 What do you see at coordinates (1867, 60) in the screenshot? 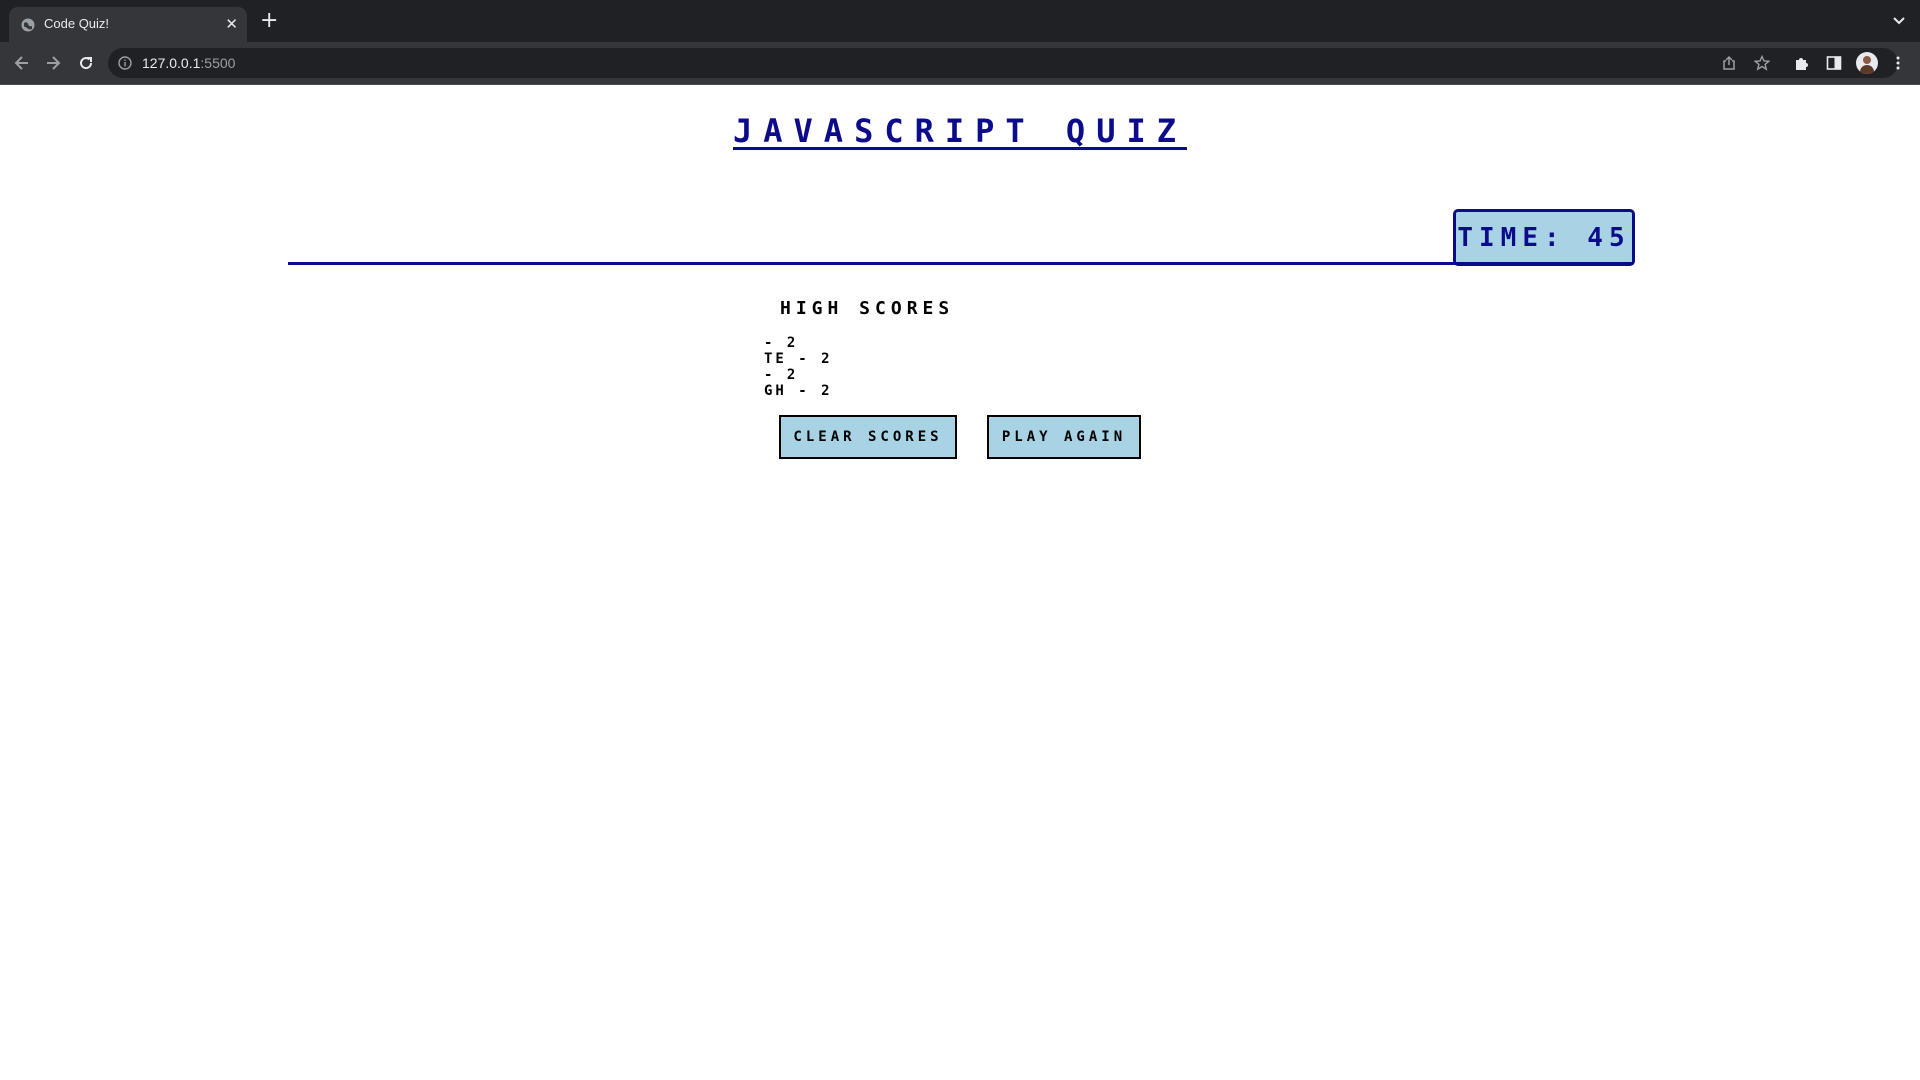
I see `avatar-head` at bounding box center [1867, 60].